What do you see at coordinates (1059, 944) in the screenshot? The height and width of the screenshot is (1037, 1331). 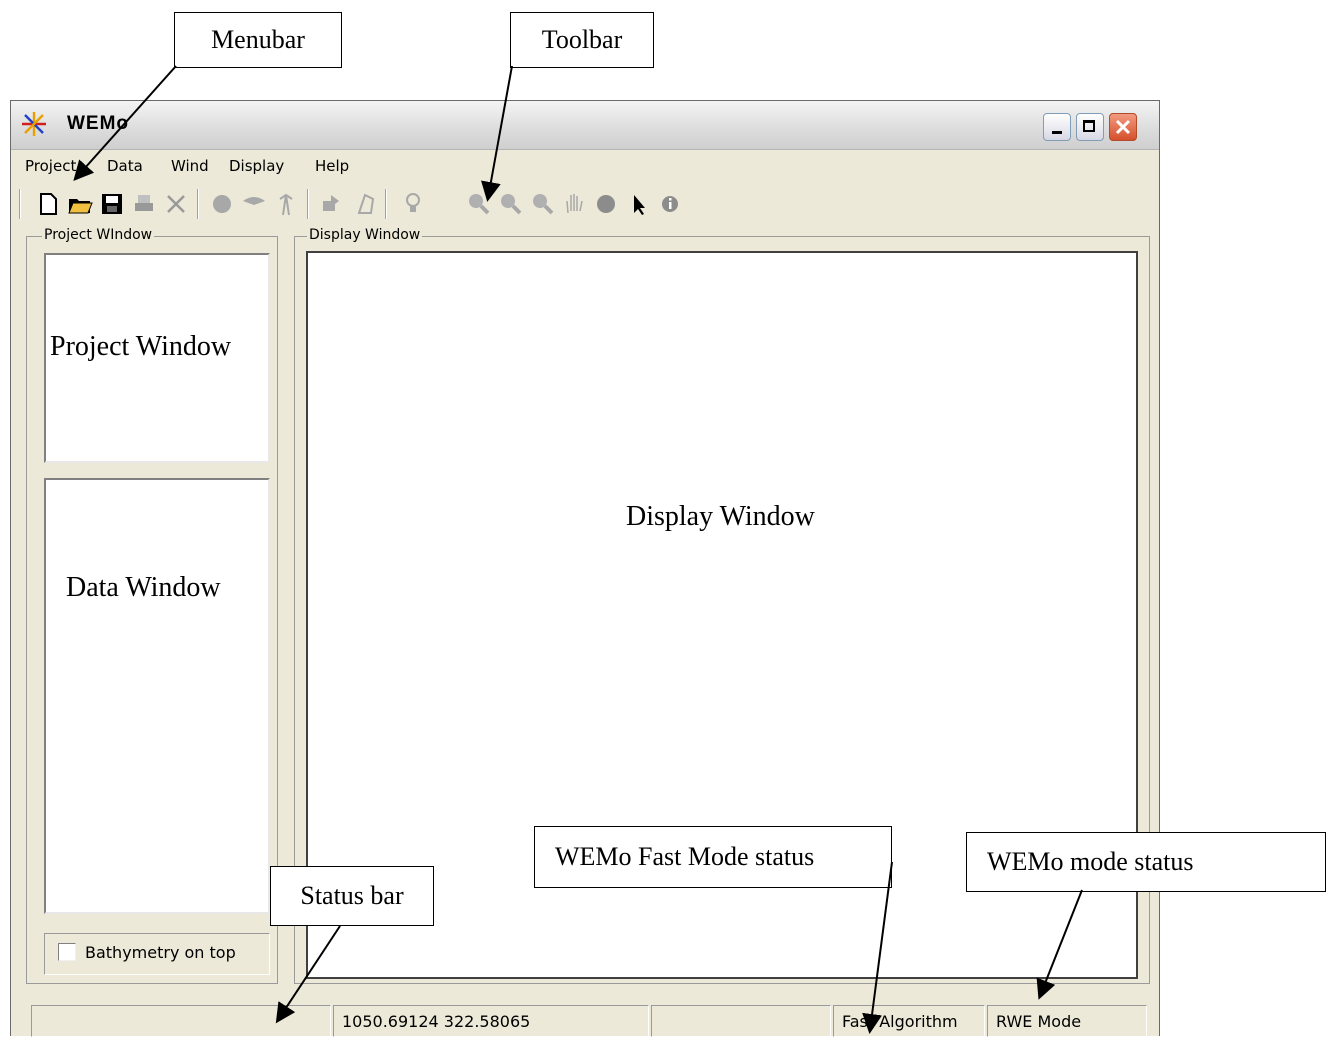 I see `arrow-mode` at bounding box center [1059, 944].